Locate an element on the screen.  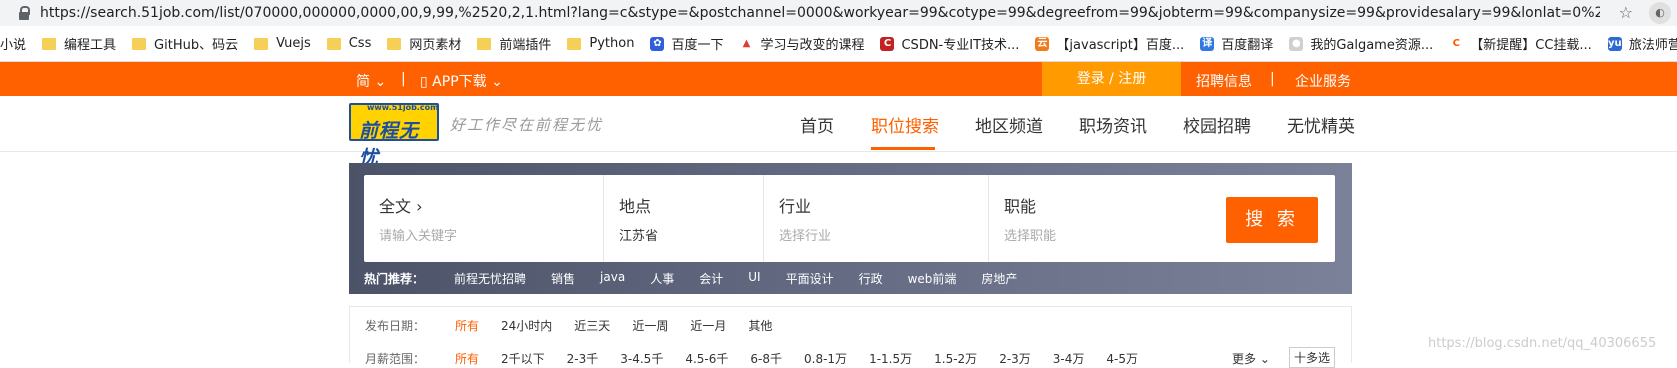
salary-option: 1.5-2万 is located at coordinates (955, 358).